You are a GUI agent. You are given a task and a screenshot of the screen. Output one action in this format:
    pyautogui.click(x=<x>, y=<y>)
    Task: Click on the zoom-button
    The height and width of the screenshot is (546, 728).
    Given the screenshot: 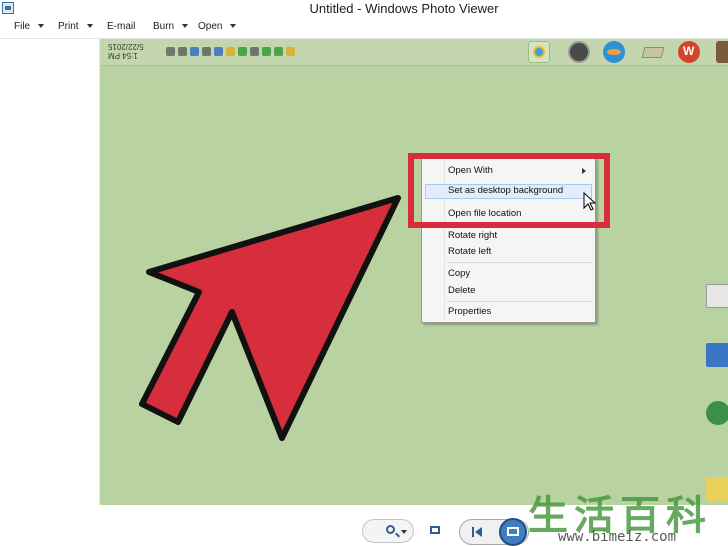 What is the action you would take?
    pyautogui.click(x=388, y=531)
    